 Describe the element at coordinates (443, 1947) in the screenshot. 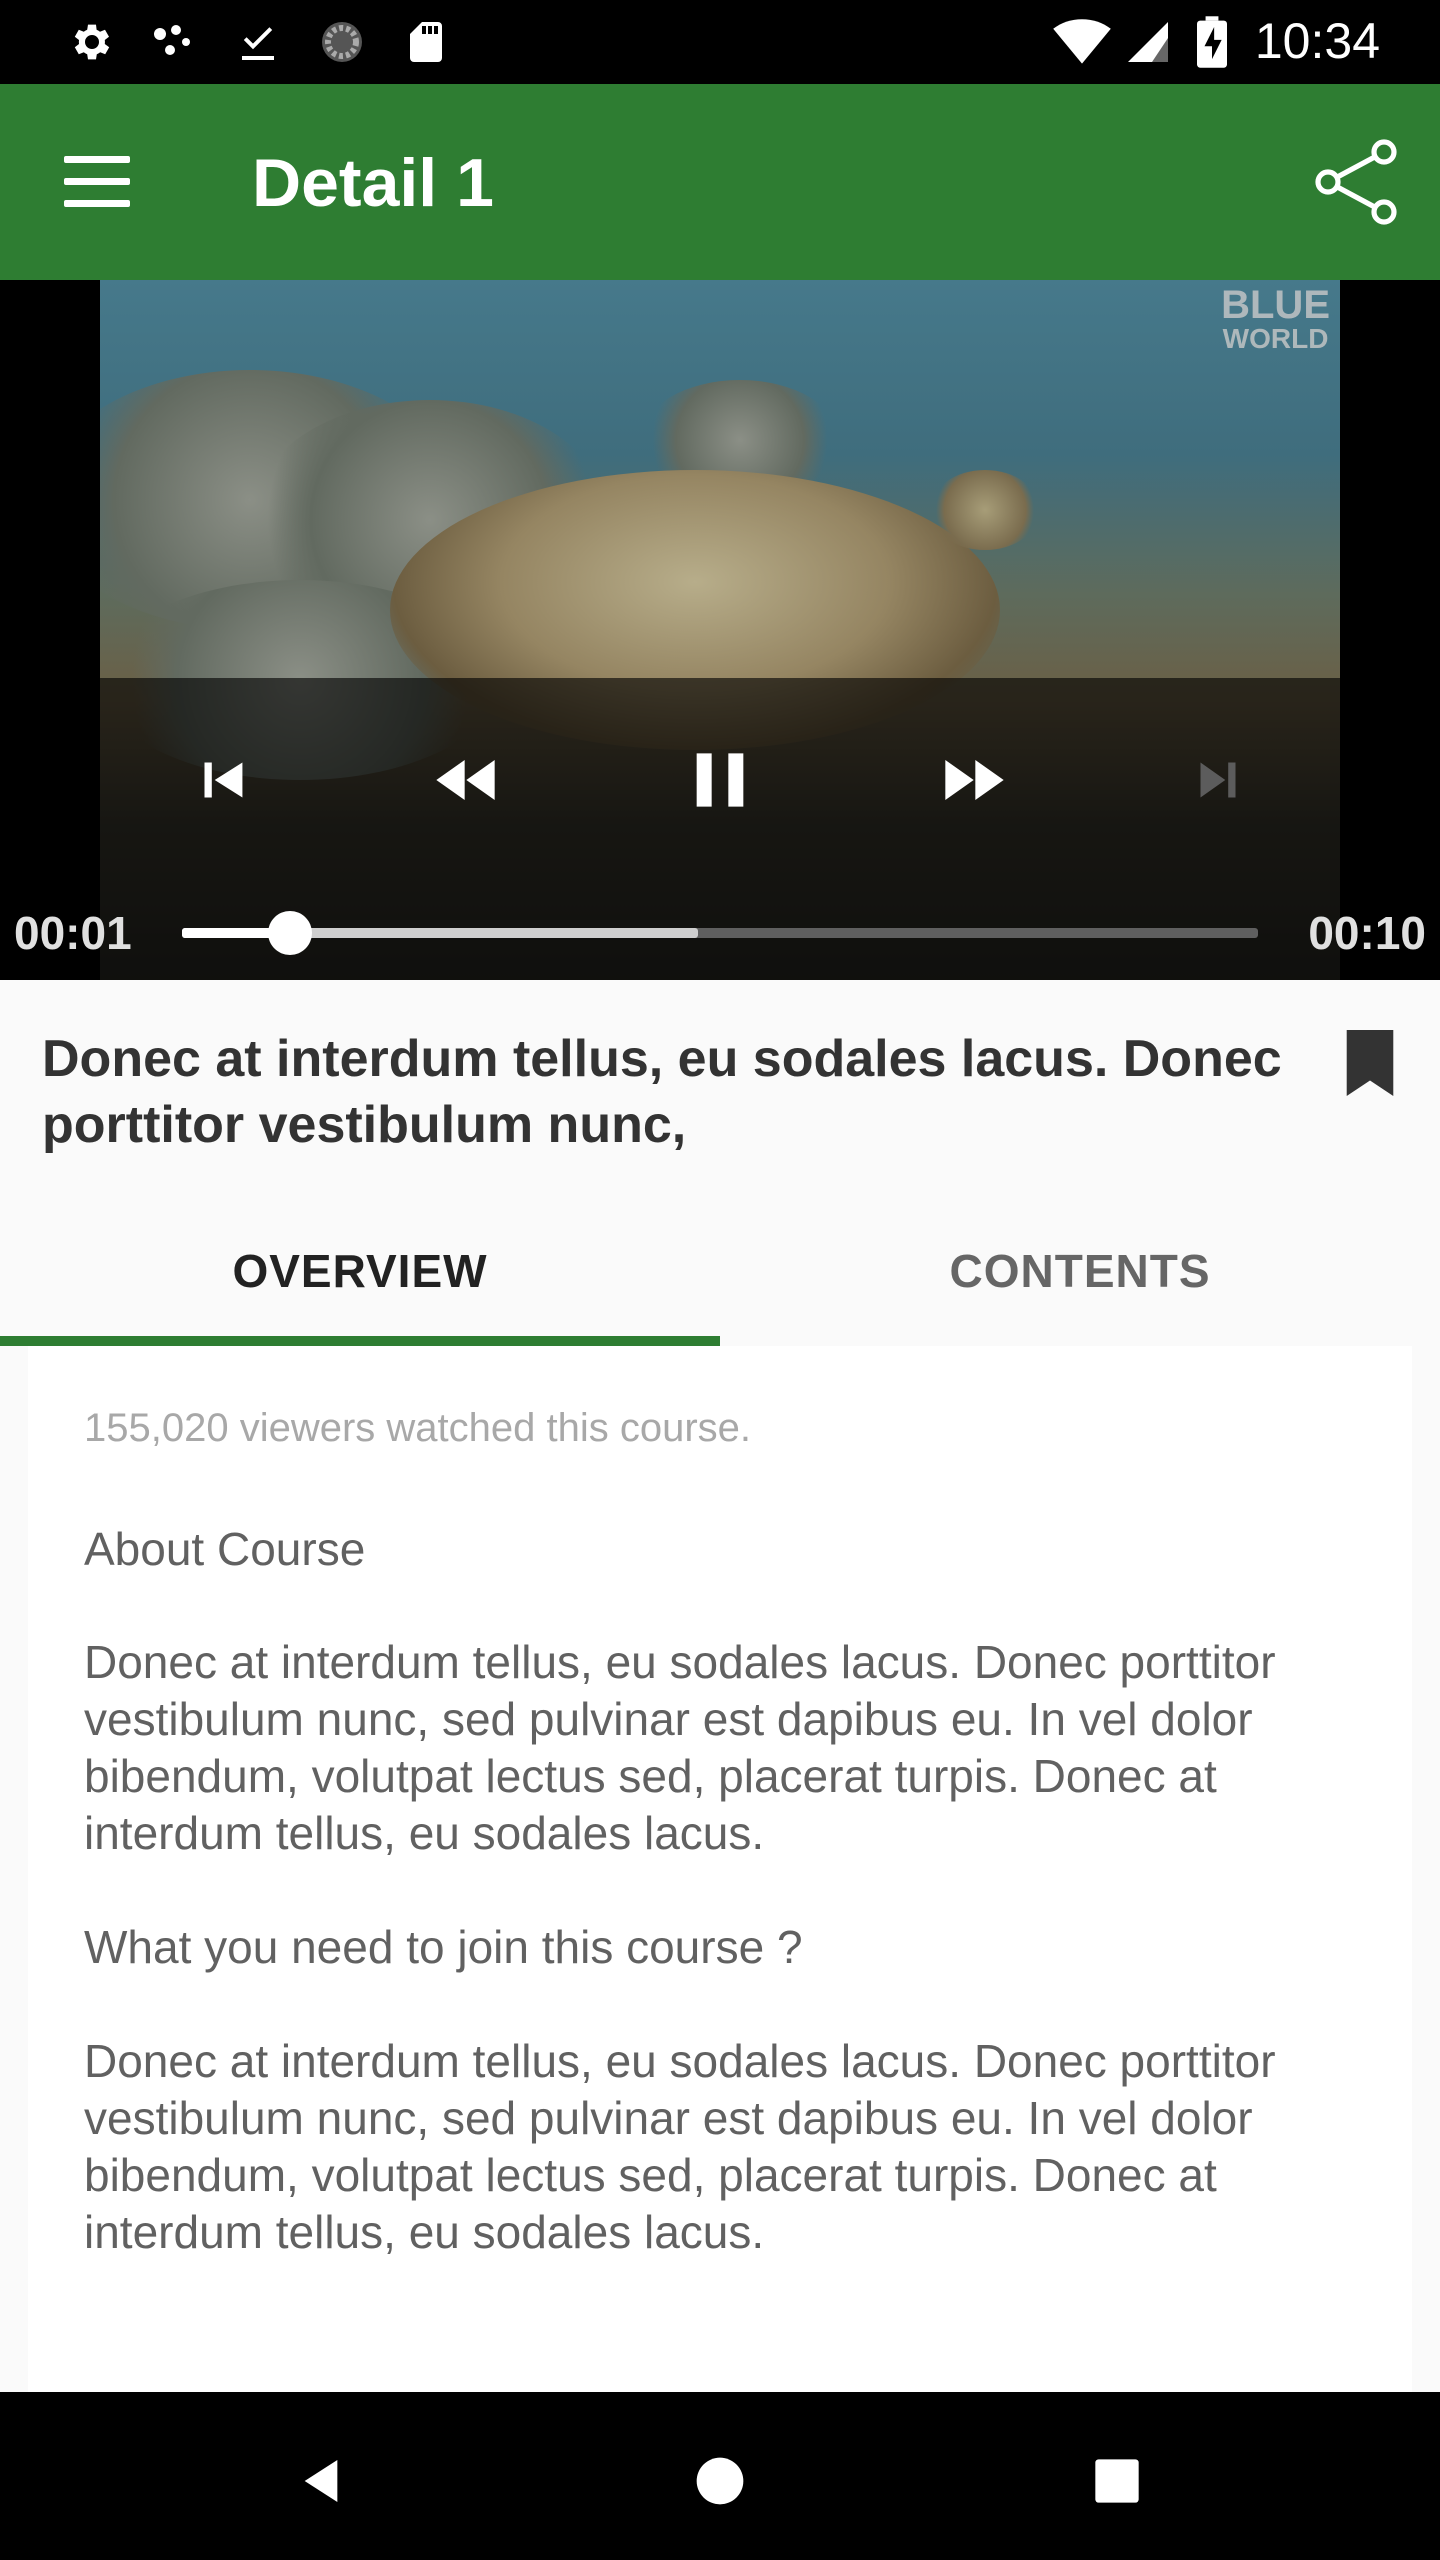

I see `requirements-heading: What you need to join this course ?` at that location.